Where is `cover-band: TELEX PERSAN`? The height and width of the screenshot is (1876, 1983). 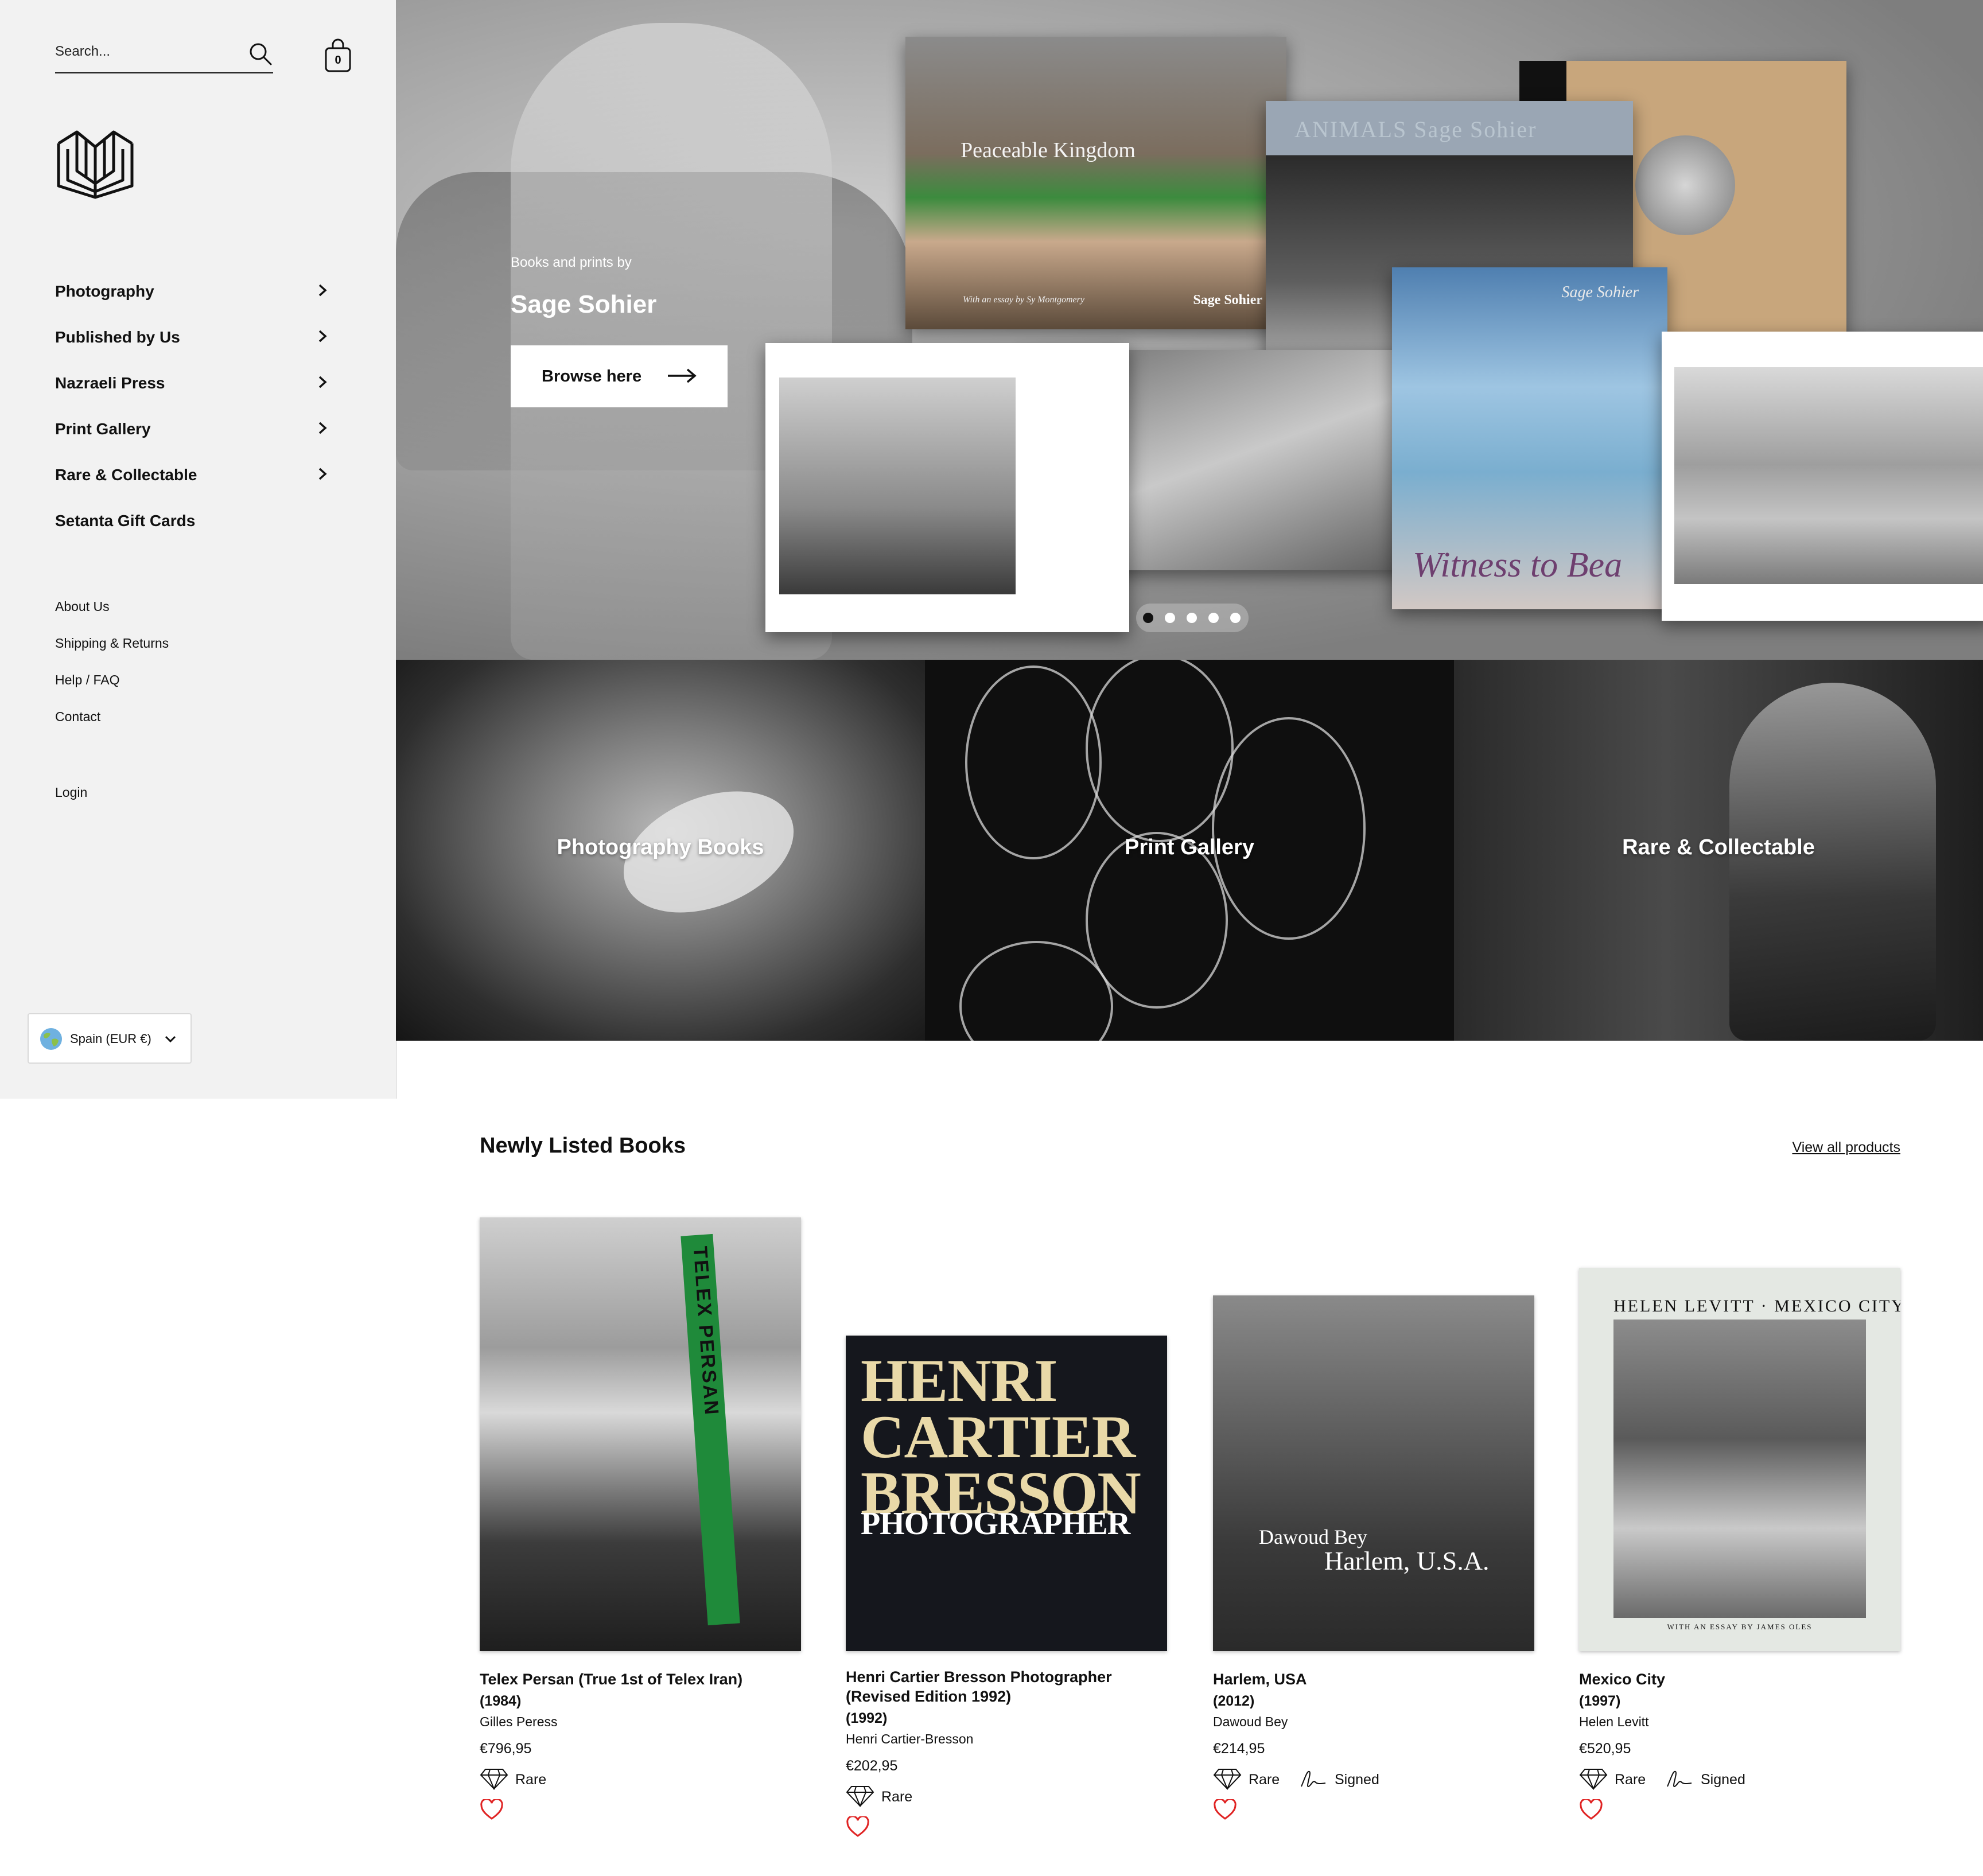
cover-band: TELEX PERSAN is located at coordinates (710, 1429).